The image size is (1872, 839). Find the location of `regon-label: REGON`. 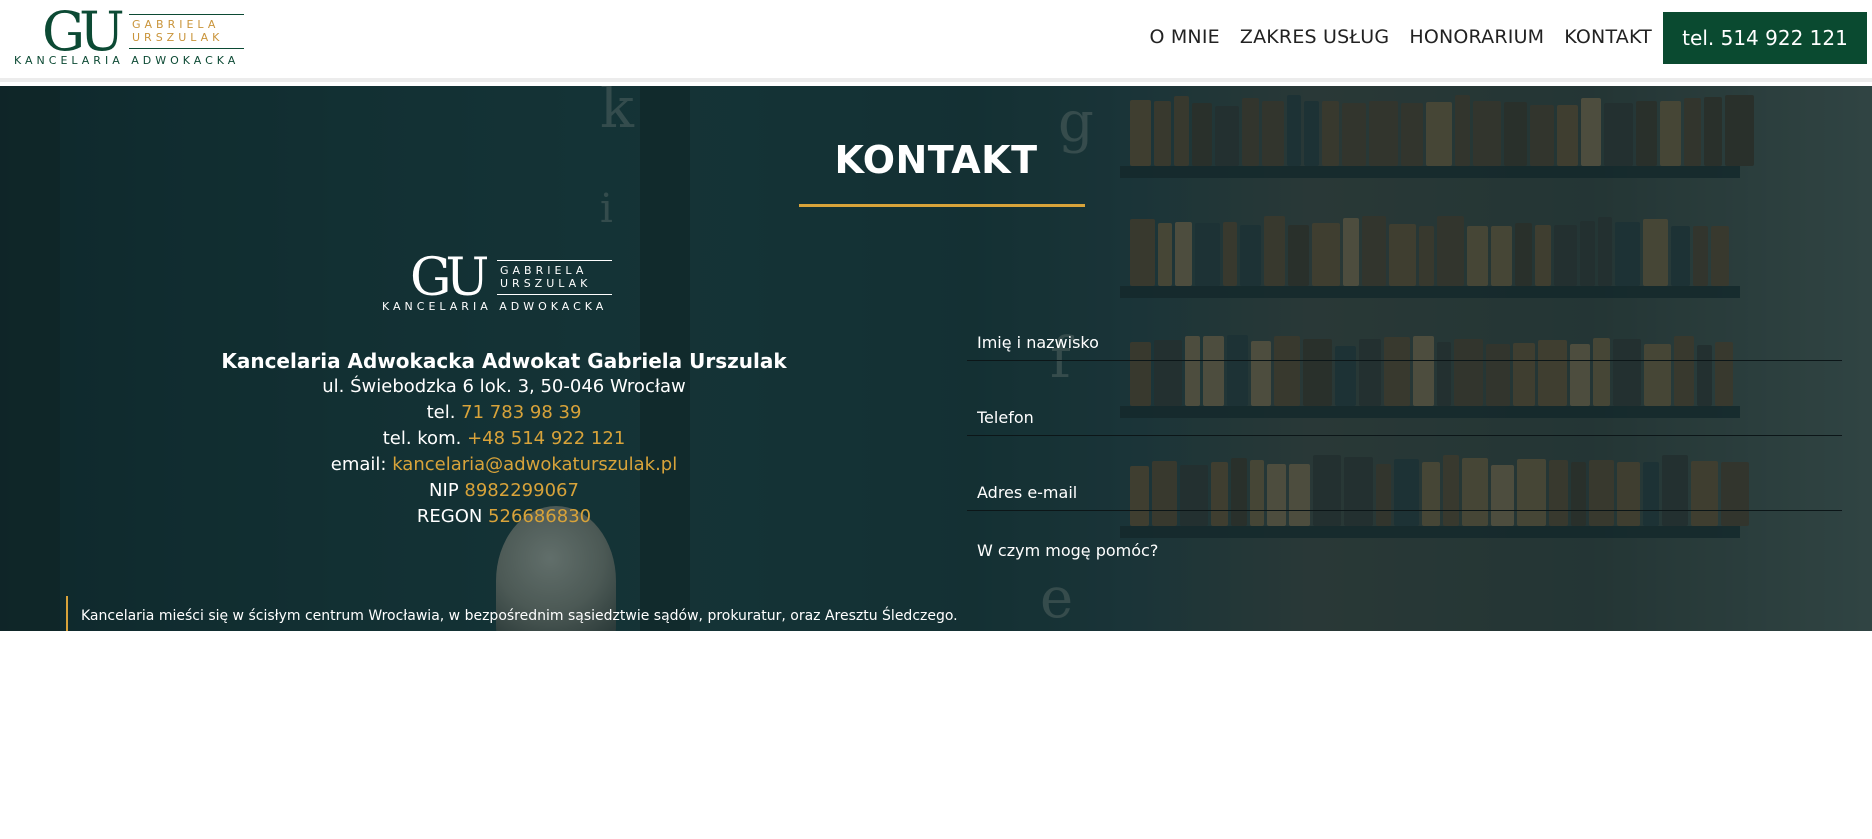

regon-label: REGON is located at coordinates (452, 516).